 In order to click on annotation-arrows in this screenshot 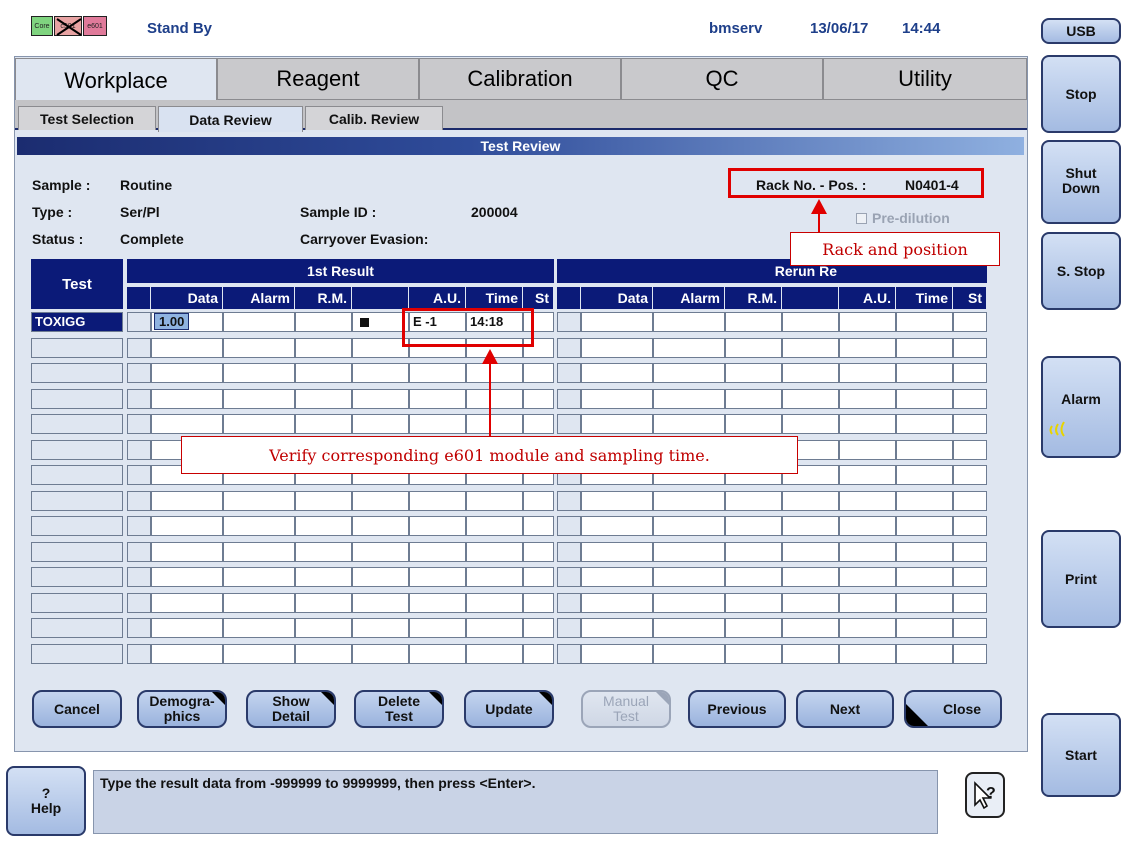, I will do `click(654, 317)`.